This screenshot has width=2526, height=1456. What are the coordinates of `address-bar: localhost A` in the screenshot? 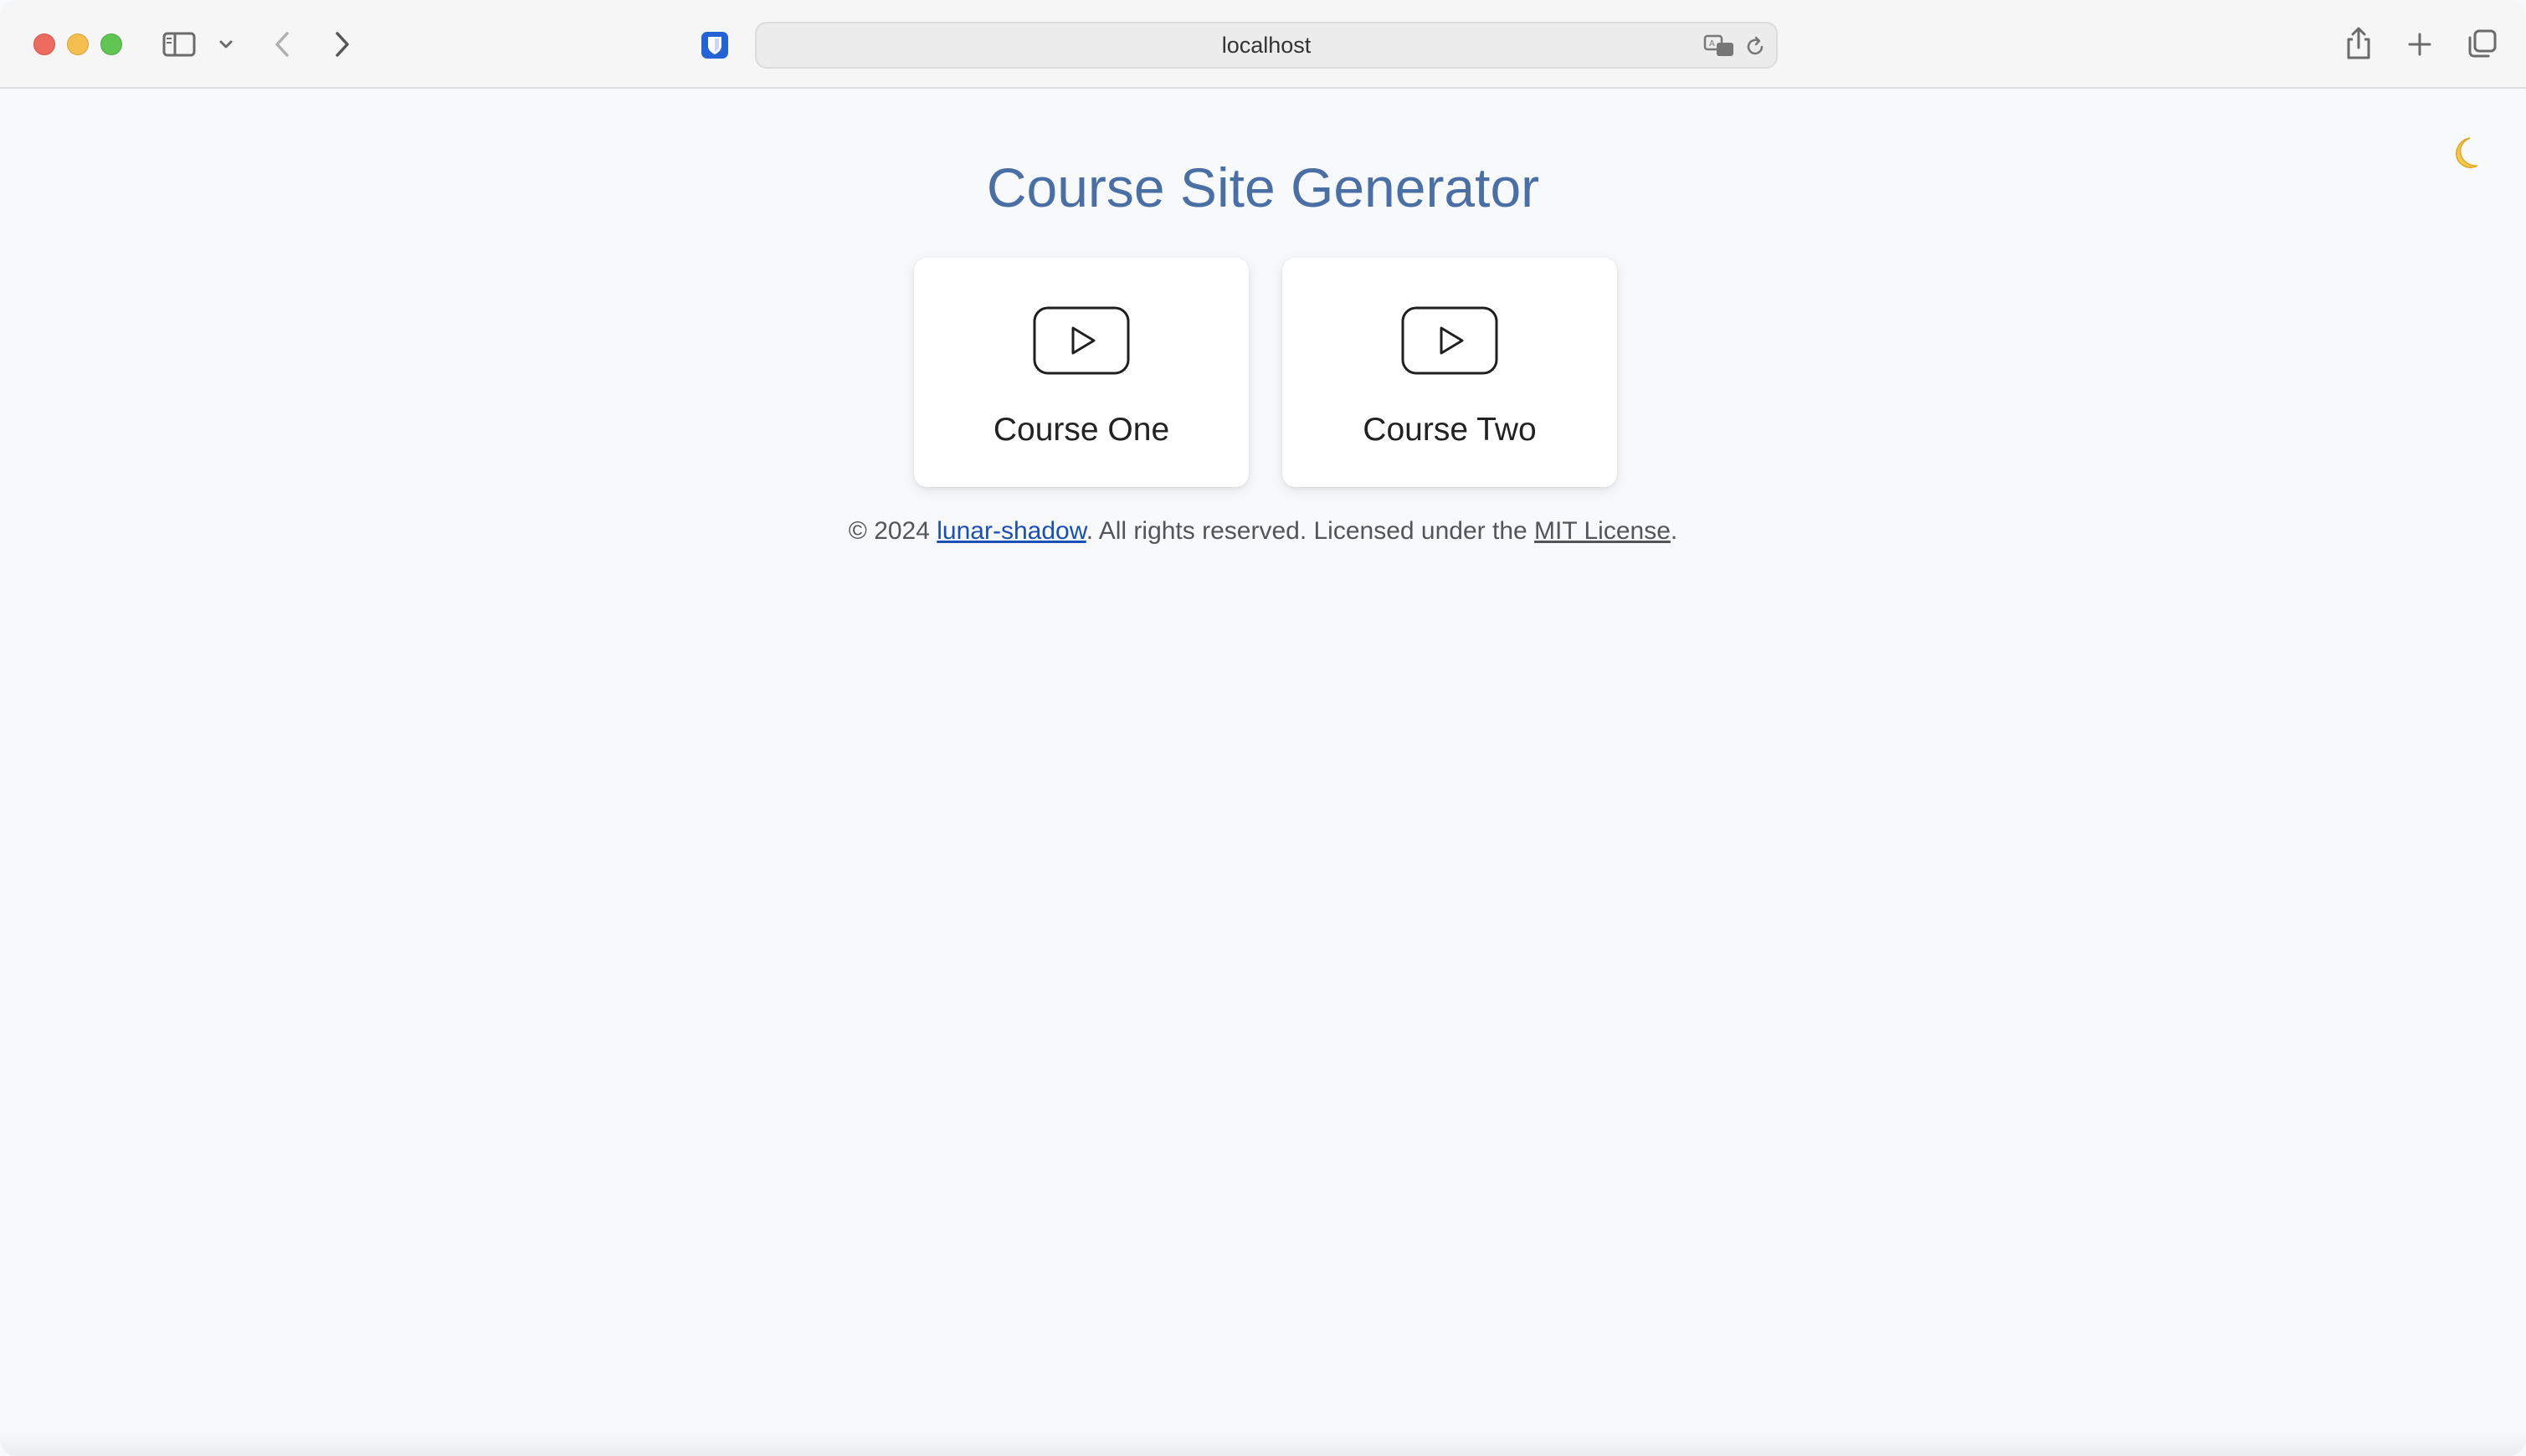 It's located at (1266, 45).